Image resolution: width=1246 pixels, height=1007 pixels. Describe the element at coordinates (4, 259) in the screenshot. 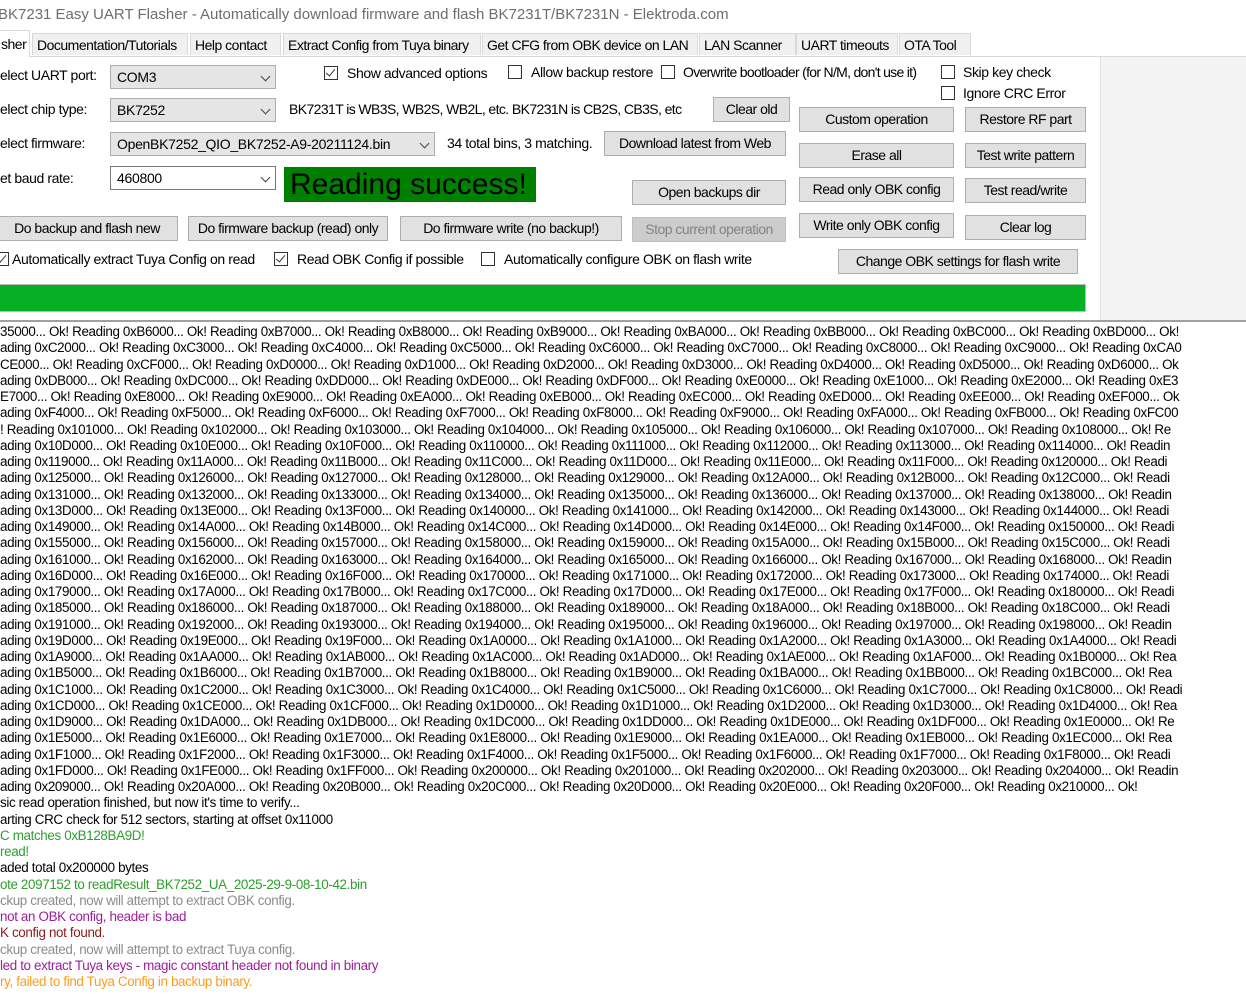

I see `auto-extract-tuya-checkbox` at that location.